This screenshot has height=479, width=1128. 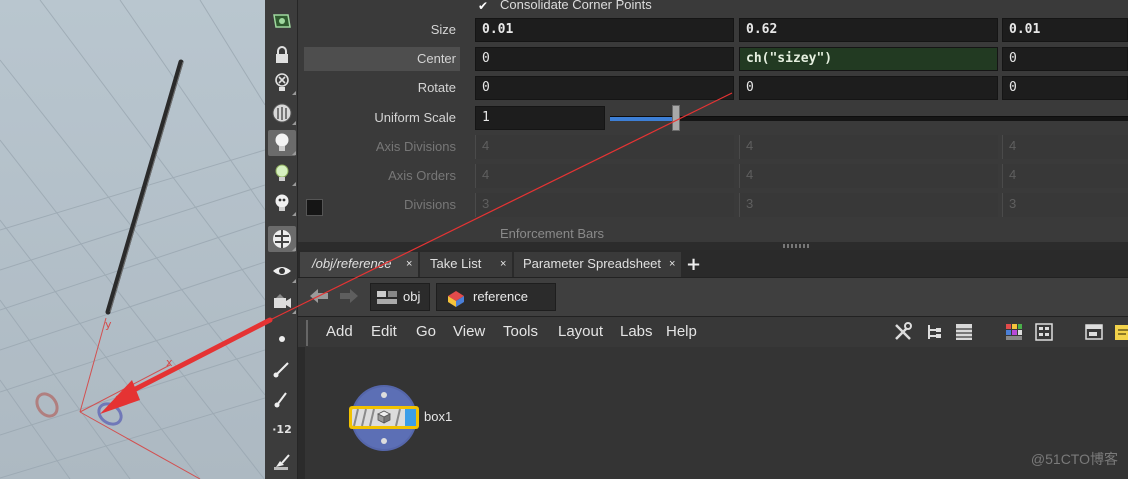 I want to click on param-row-axis-orders: Axis Orders 4 4 4, so click(x=713, y=176).